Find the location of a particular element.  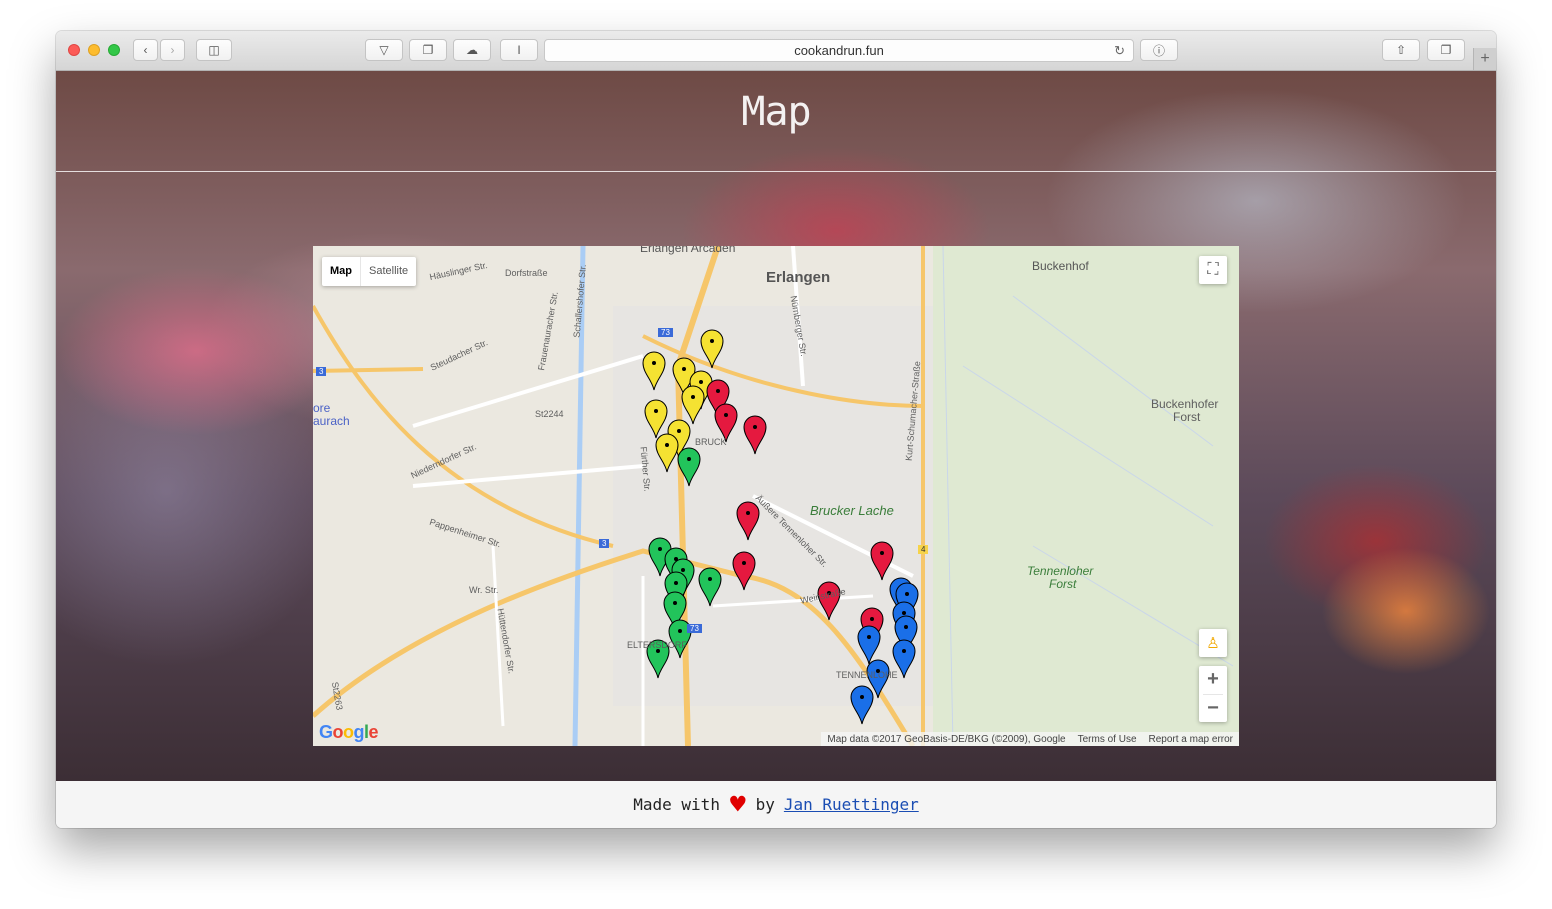

address-bar: cookandrun.fun ↻ is located at coordinates (839, 50).